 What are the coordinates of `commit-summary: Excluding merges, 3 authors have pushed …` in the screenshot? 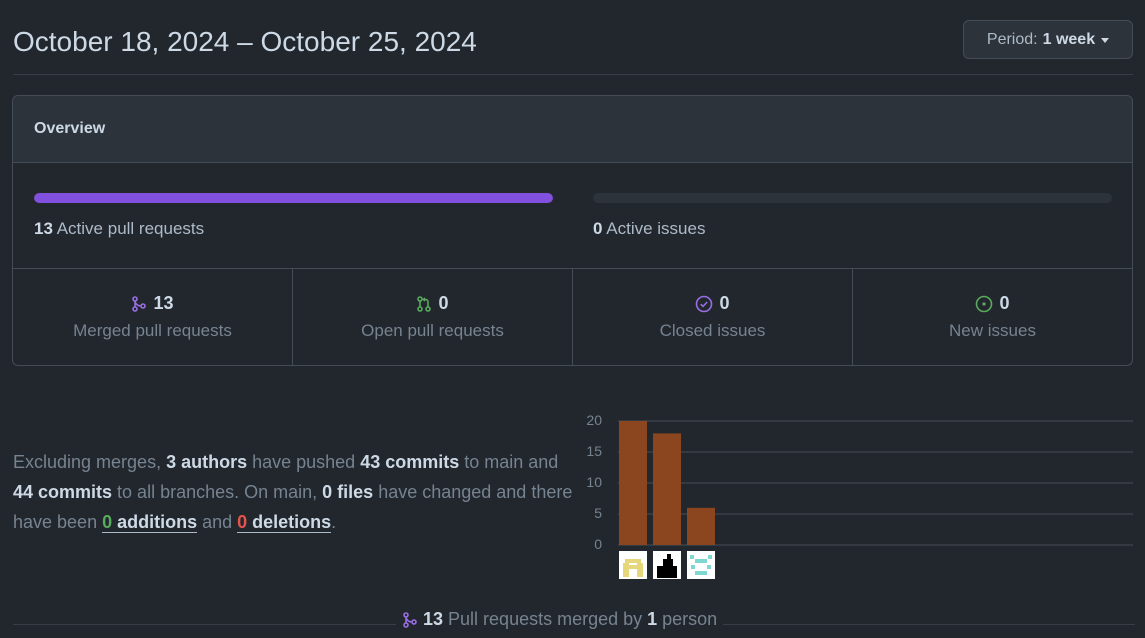 It's located at (295, 492).